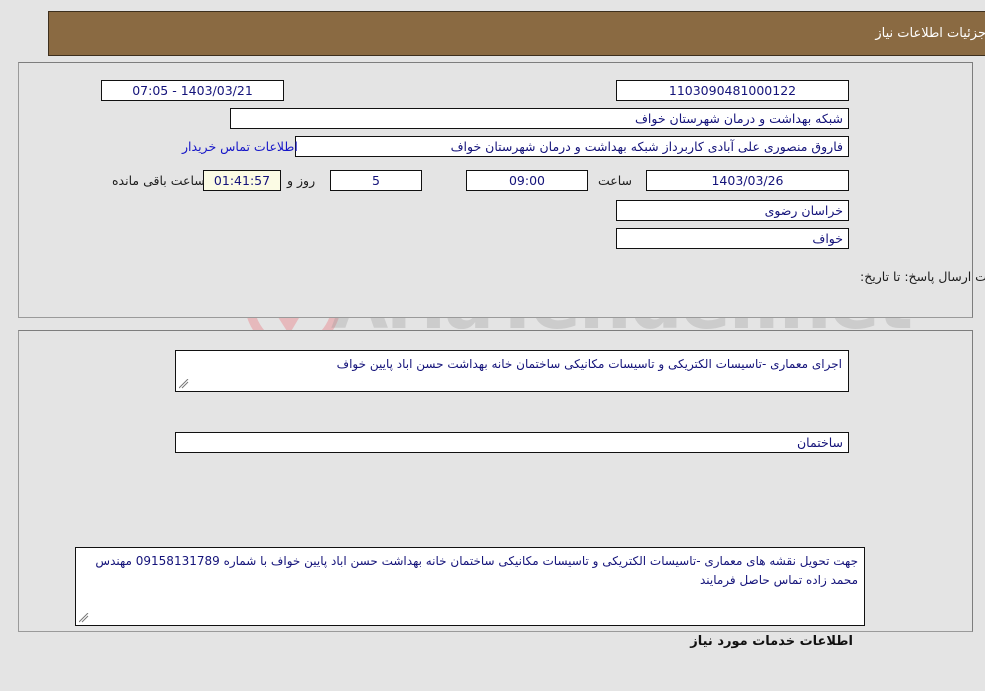 The width and height of the screenshot is (985, 691). What do you see at coordinates (158, 180) in the screenshot?
I see `deadline-countdown-label: ساعت باقی مانده` at bounding box center [158, 180].